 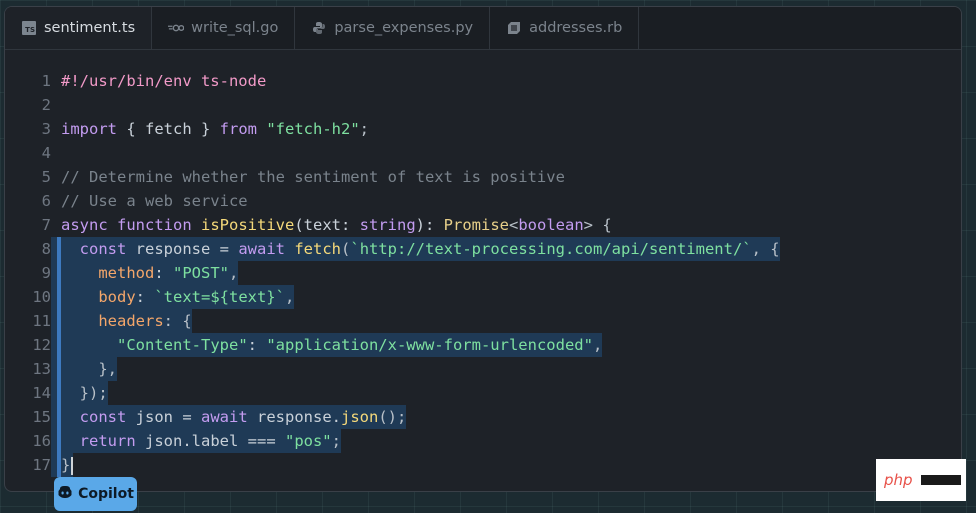 What do you see at coordinates (765, 249) in the screenshot?
I see `code-token: , {` at bounding box center [765, 249].